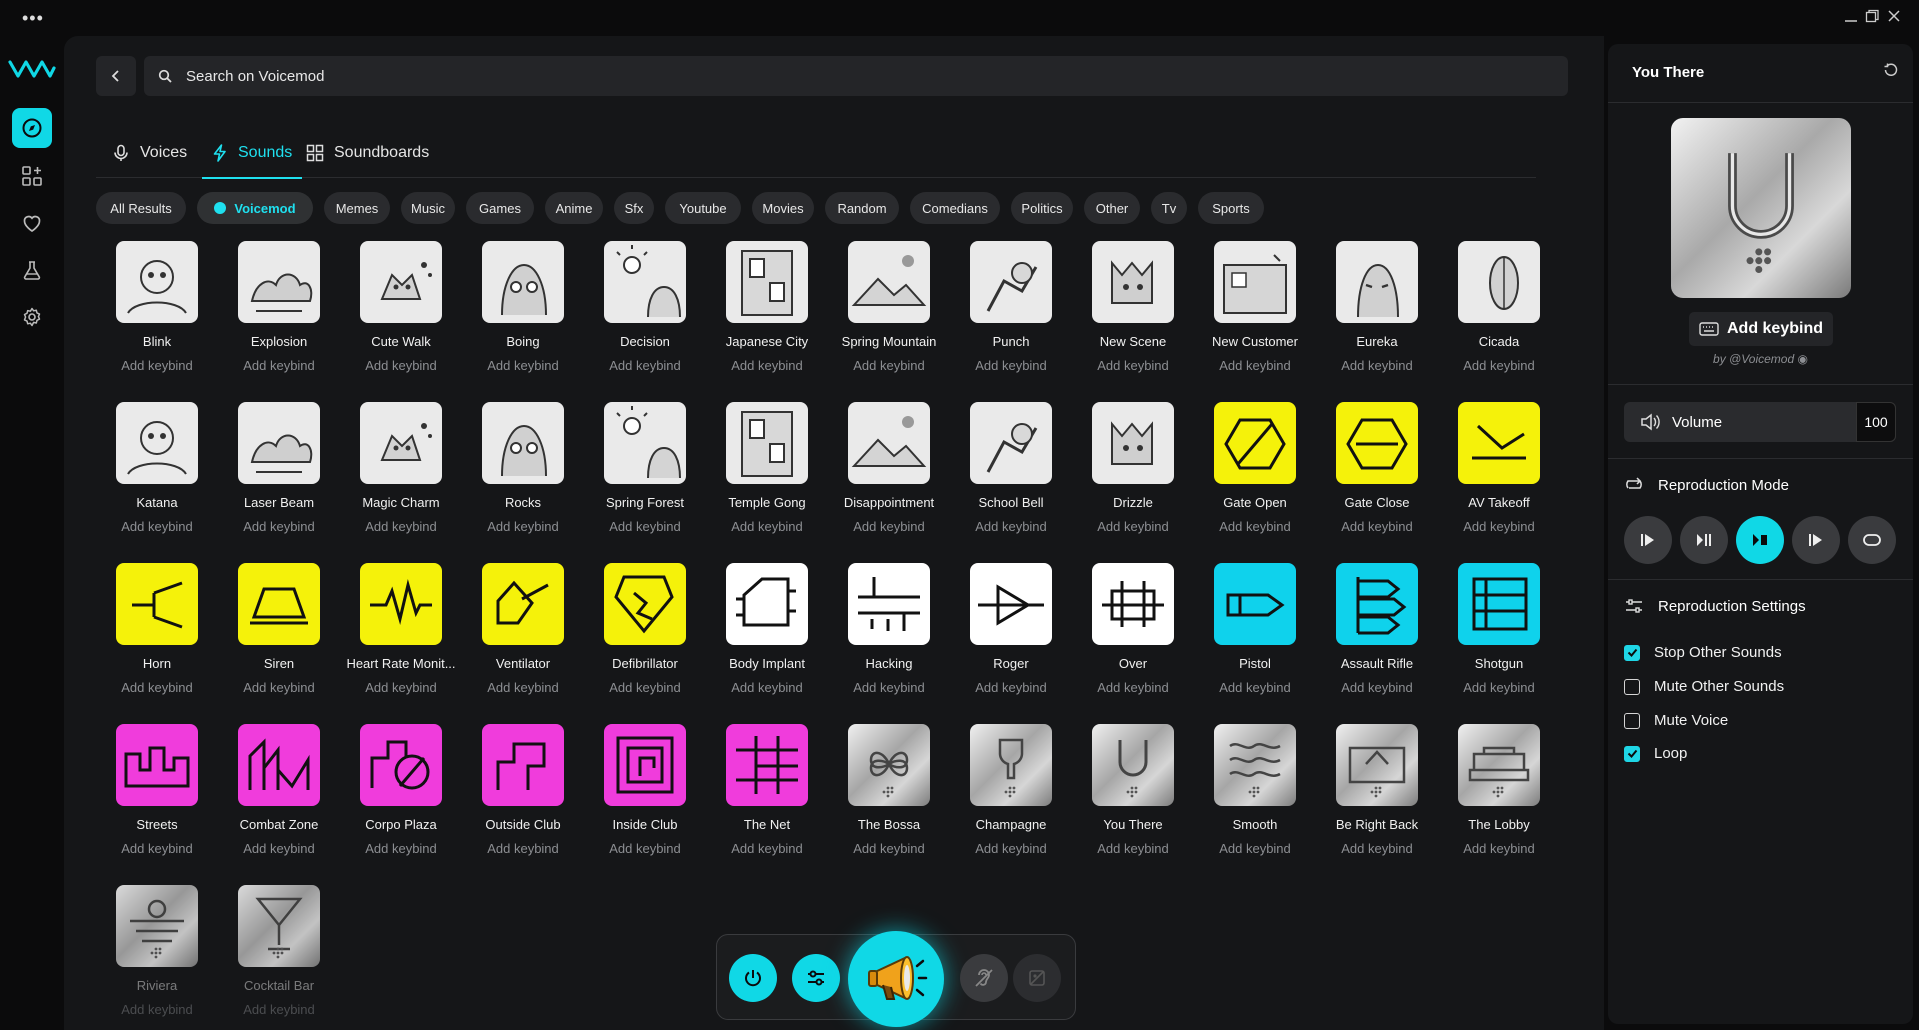 The width and height of the screenshot is (1919, 1030). What do you see at coordinates (33, 18) in the screenshot?
I see `more-icon: •••` at bounding box center [33, 18].